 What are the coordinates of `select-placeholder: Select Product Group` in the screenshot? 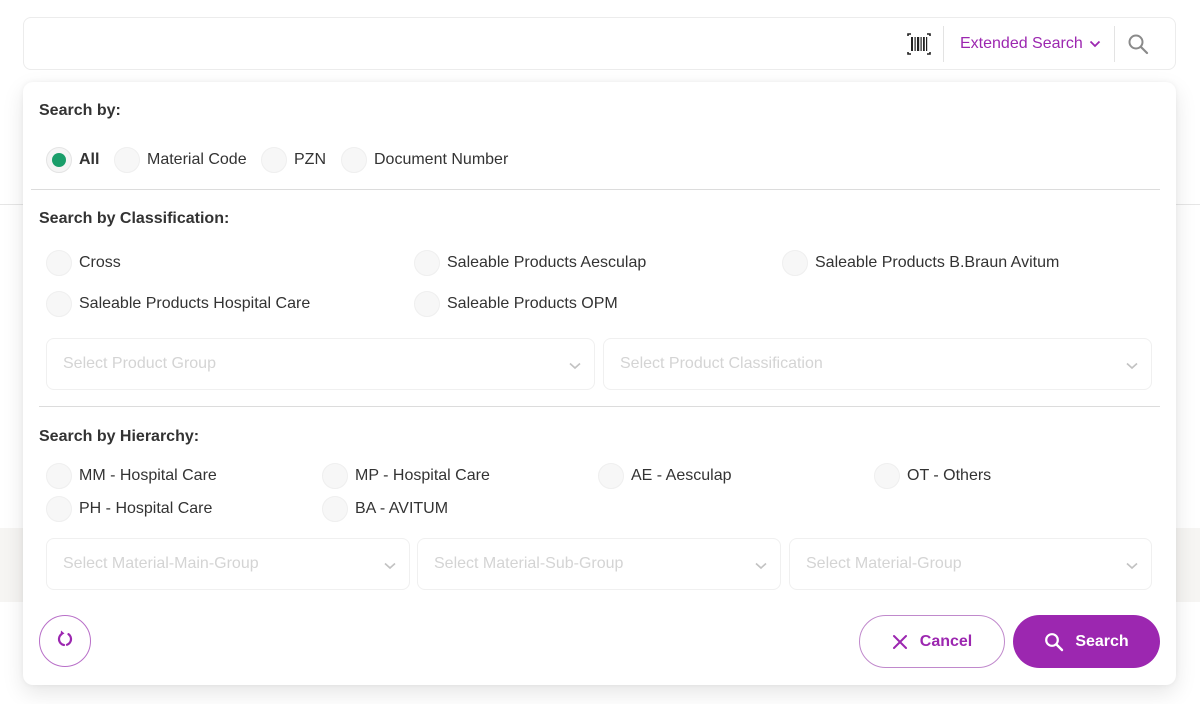 It's located at (139, 363).